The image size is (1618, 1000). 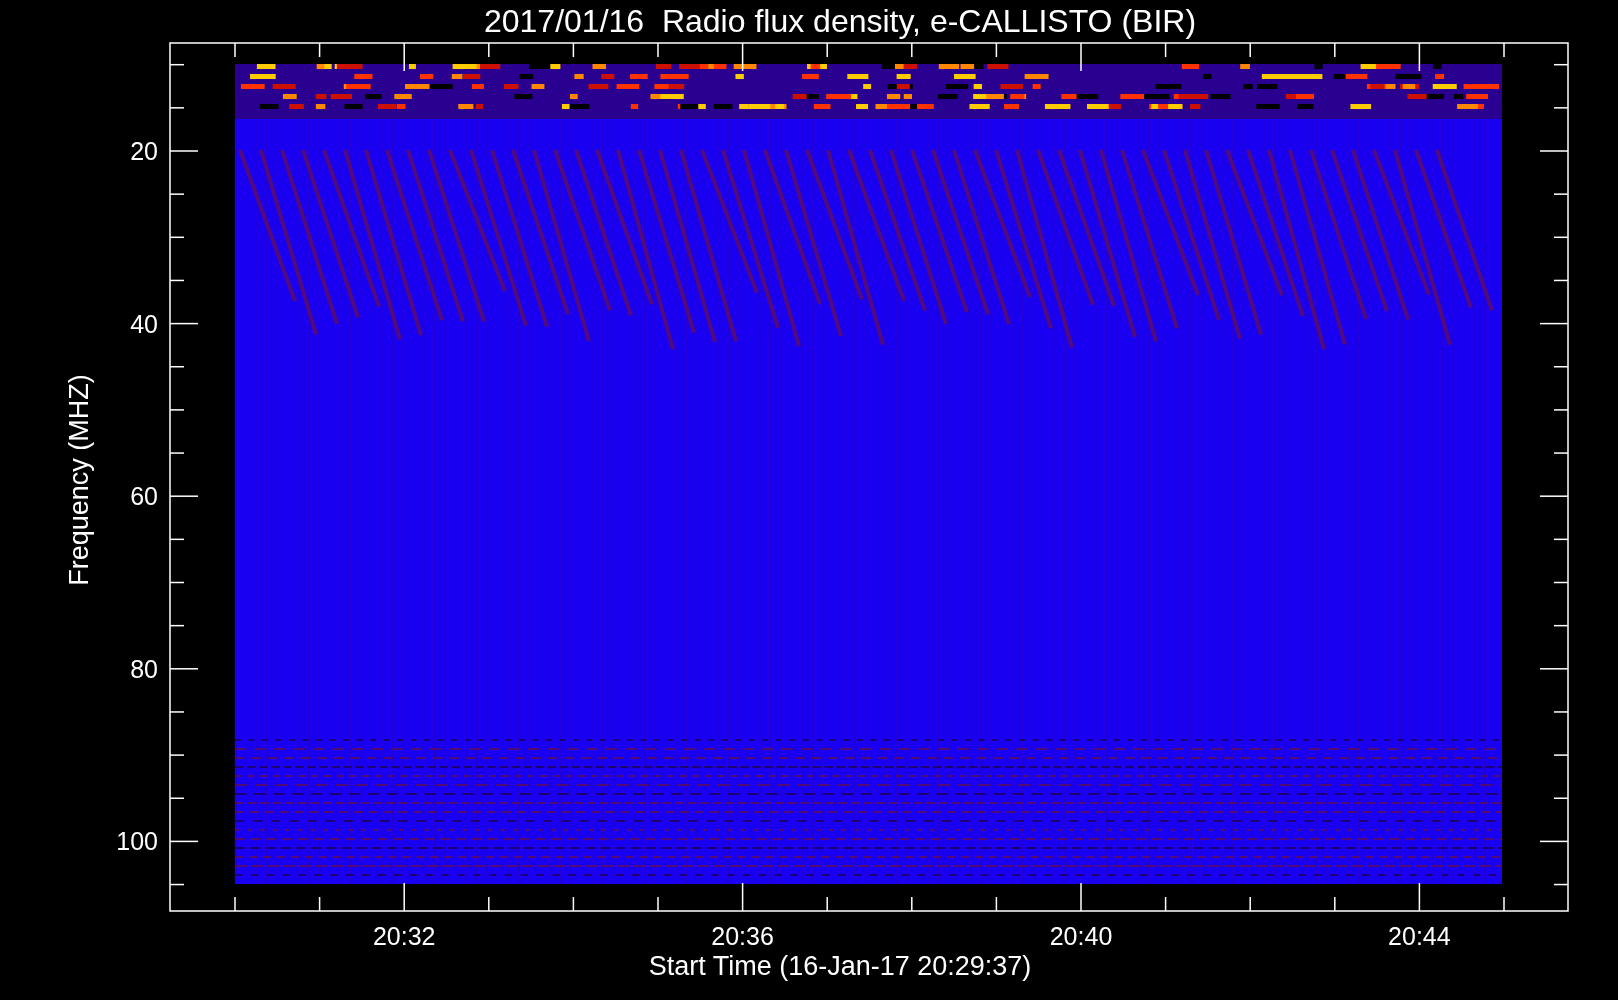 What do you see at coordinates (840, 966) in the screenshot?
I see `axis-label: Start Time (16-Jan-17 20:29:37)` at bounding box center [840, 966].